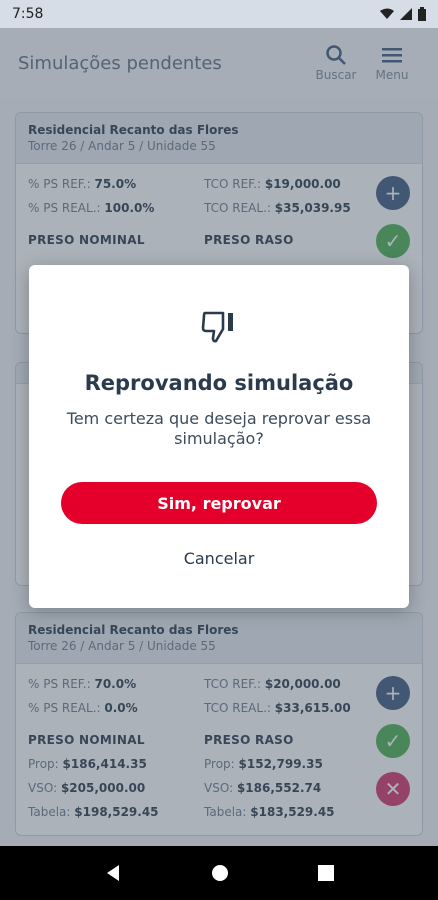  I want to click on wifi-icon, so click(387, 13).